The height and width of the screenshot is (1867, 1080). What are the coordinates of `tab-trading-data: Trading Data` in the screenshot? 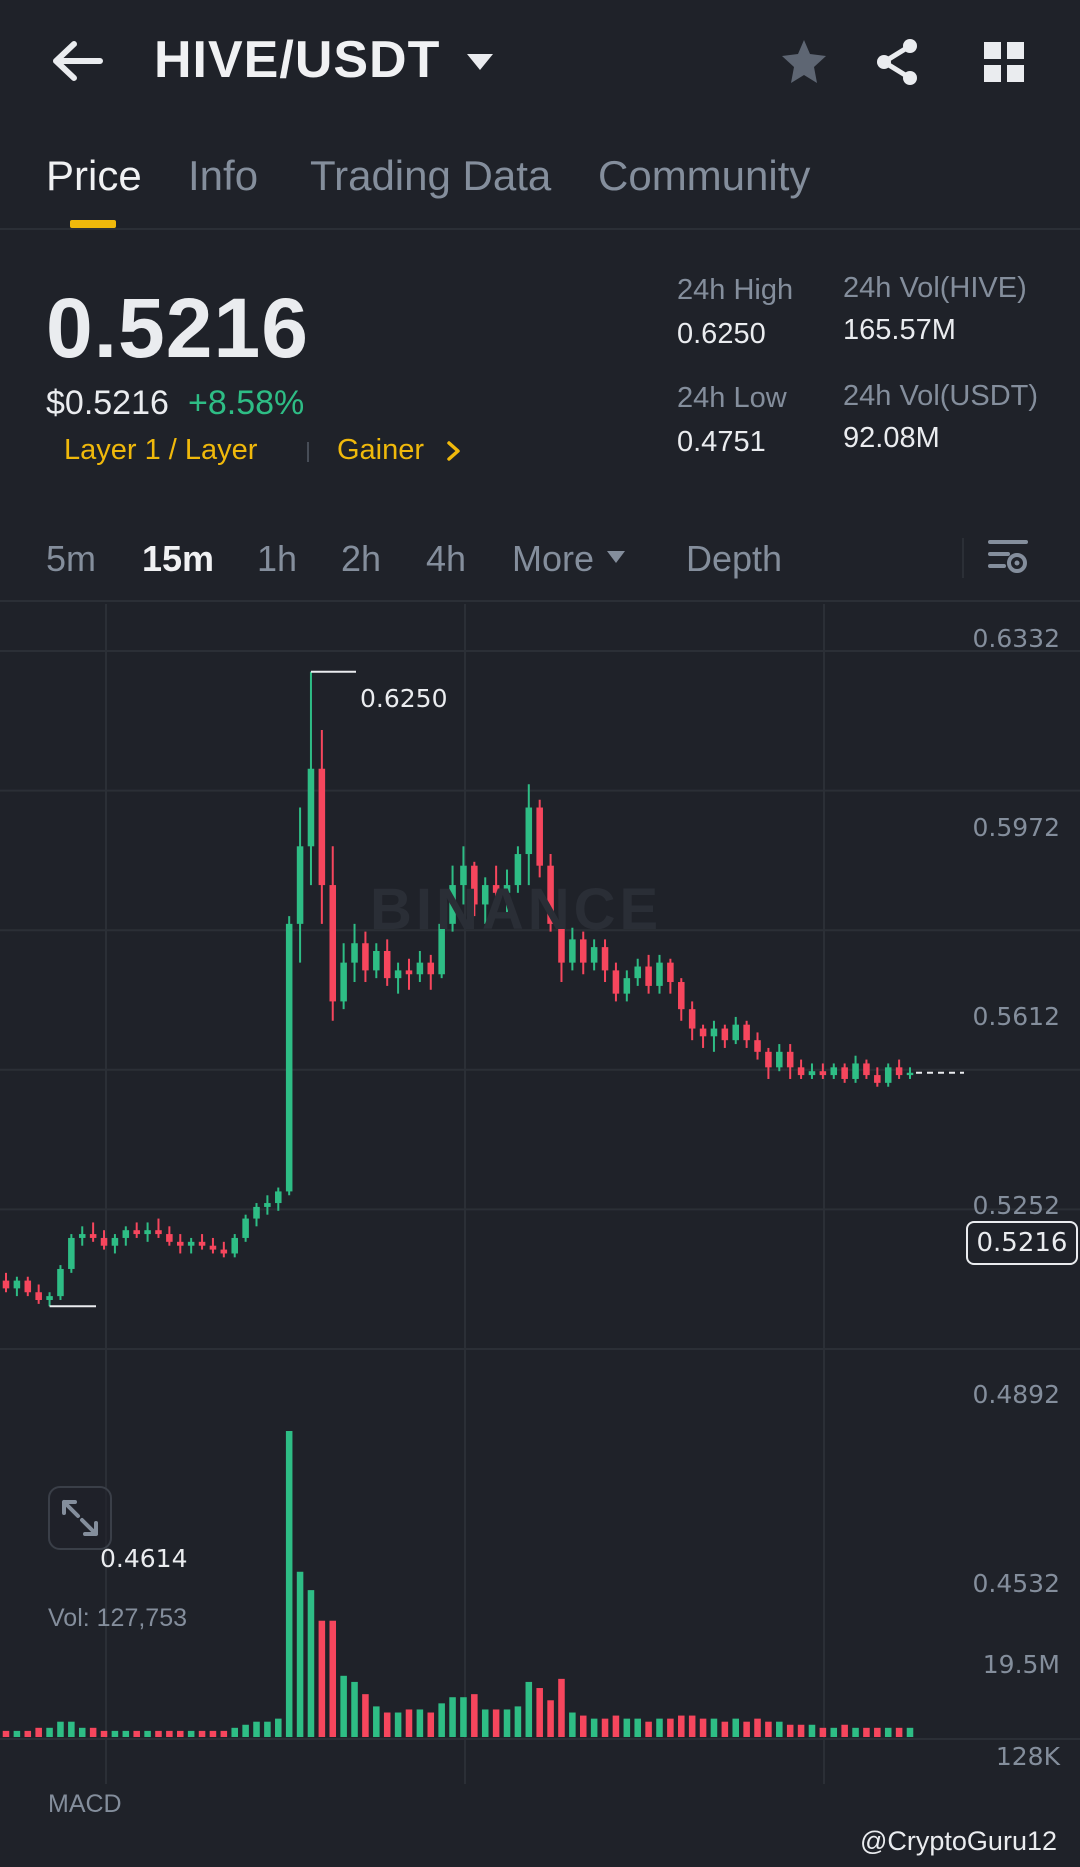 It's located at (430, 176).